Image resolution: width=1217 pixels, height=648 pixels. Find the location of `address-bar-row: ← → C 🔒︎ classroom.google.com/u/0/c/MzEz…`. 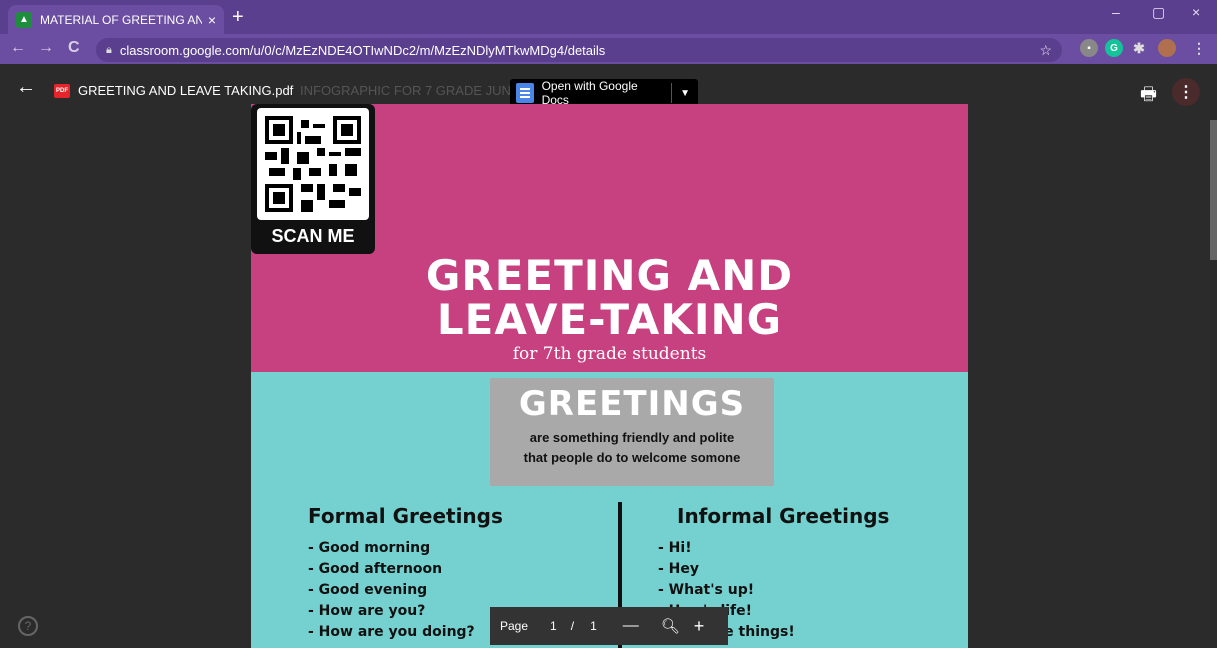

address-bar-row: ← → C 🔒︎ classroom.google.com/u/0/c/MzEz… is located at coordinates (608, 49).